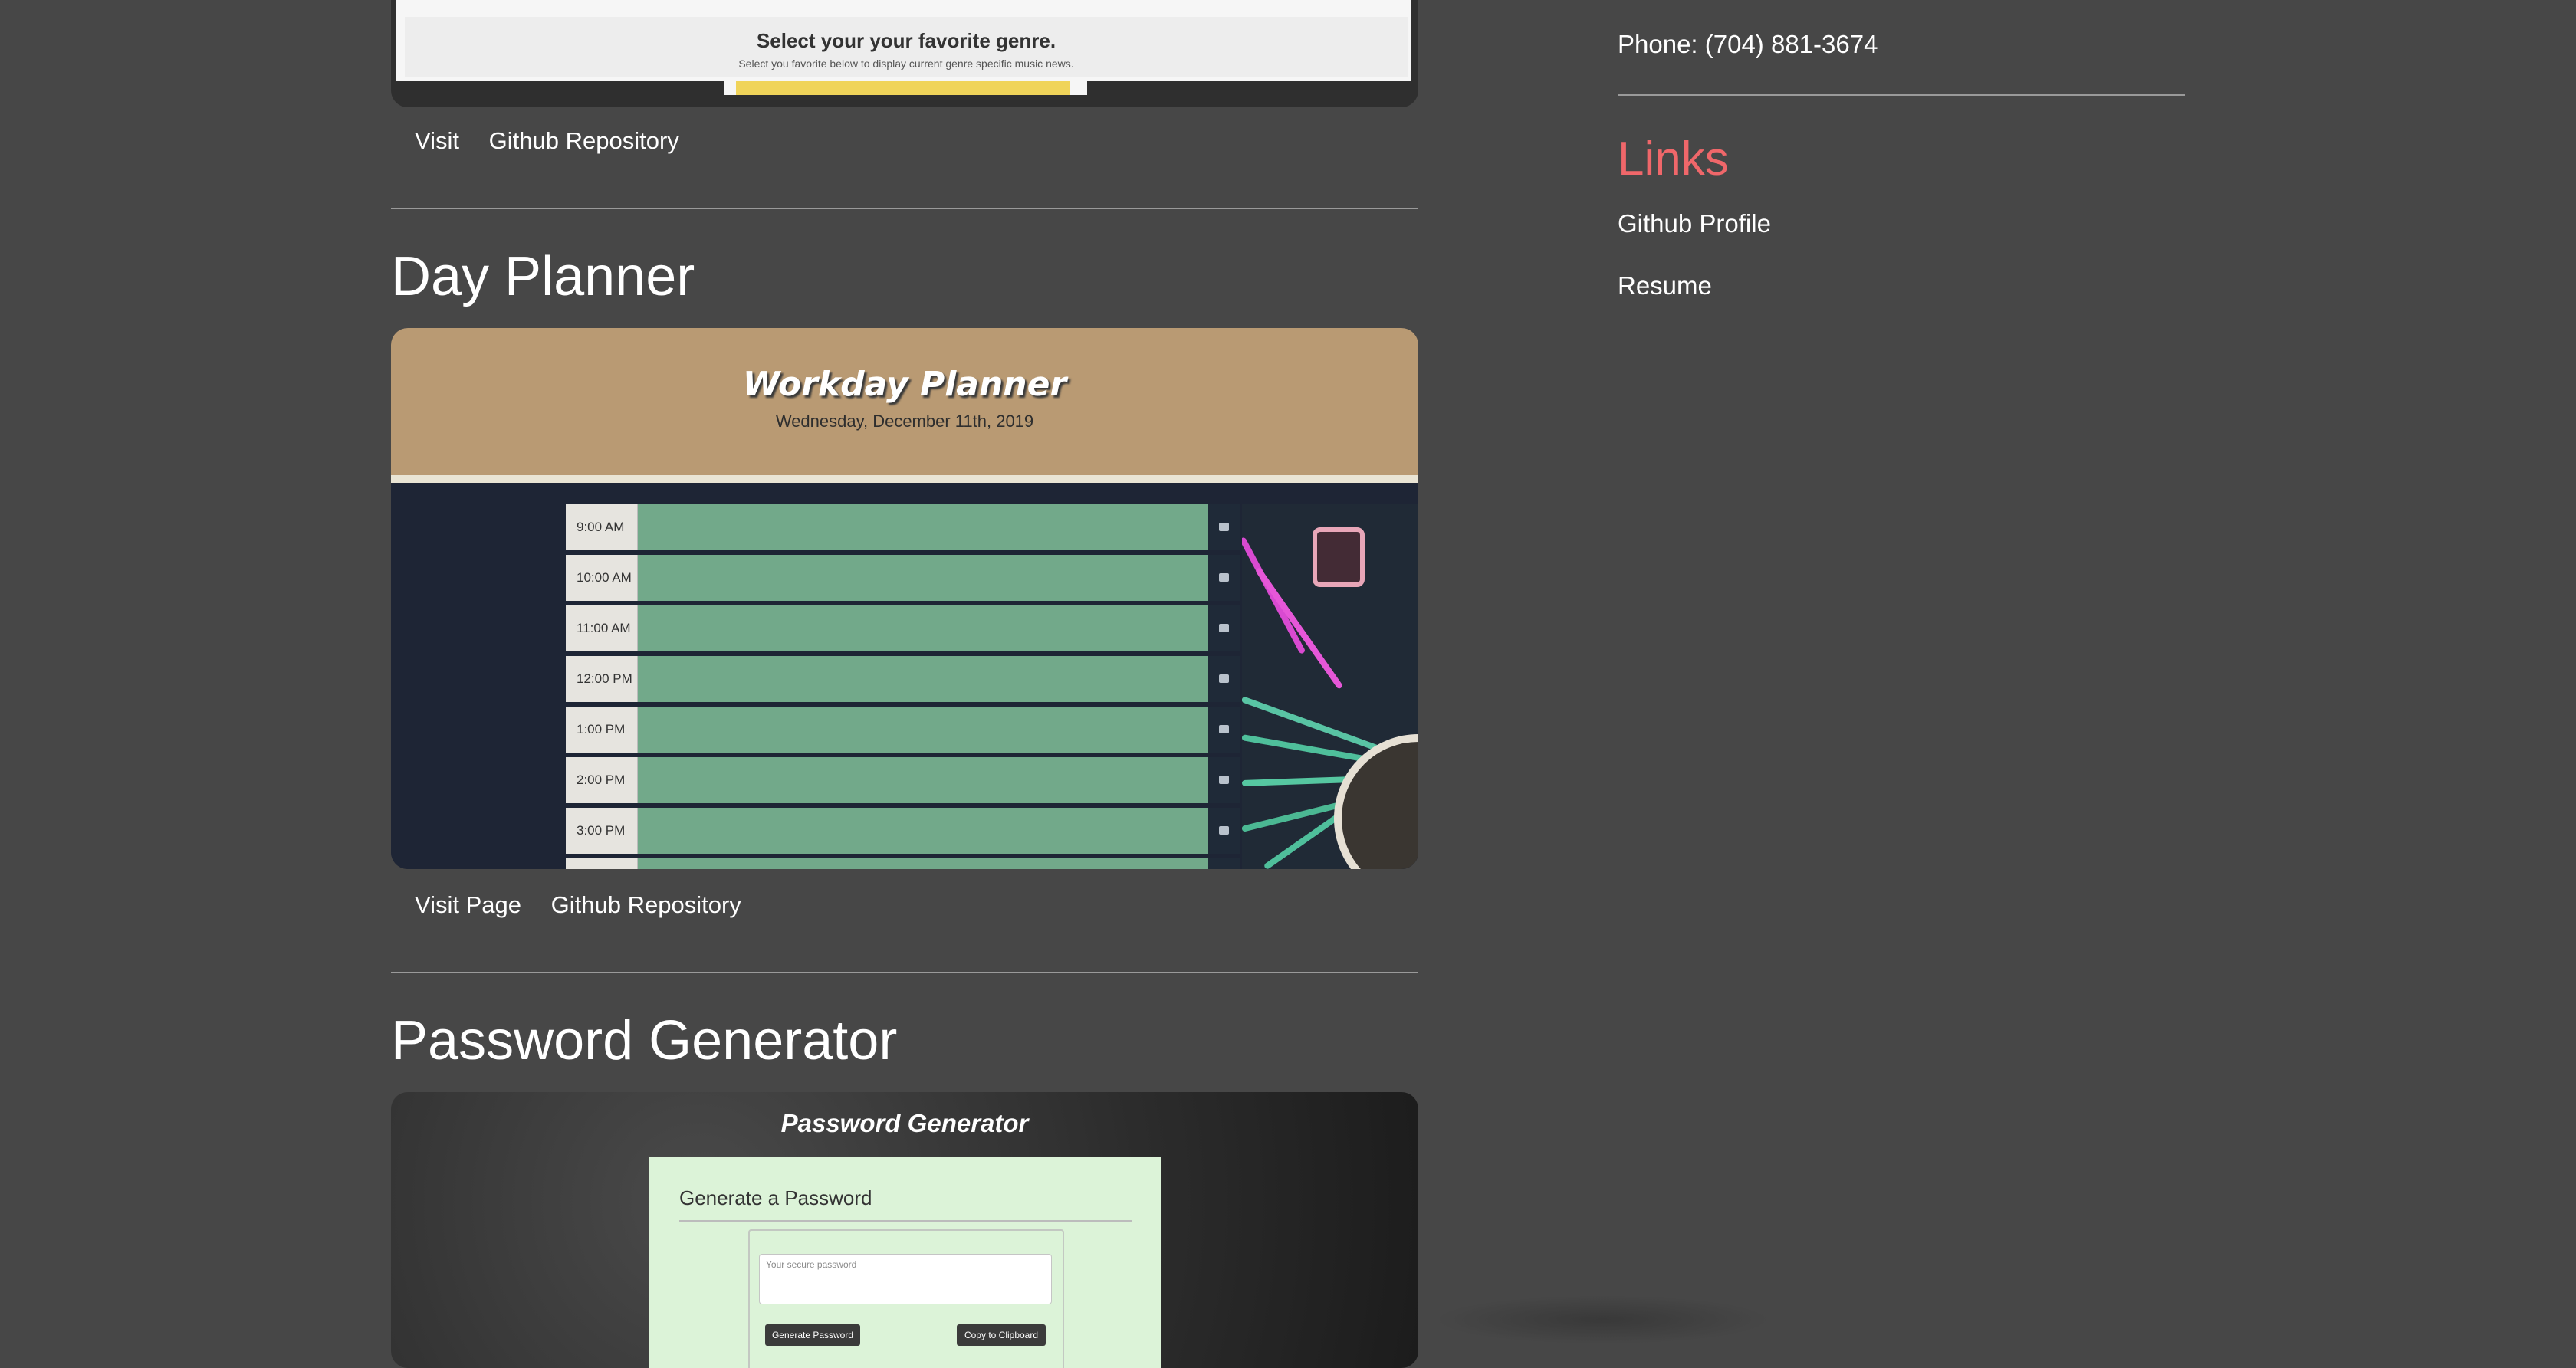 This screenshot has width=2576, height=1368. What do you see at coordinates (543, 277) in the screenshot?
I see `day-planner-title: Day Planner` at bounding box center [543, 277].